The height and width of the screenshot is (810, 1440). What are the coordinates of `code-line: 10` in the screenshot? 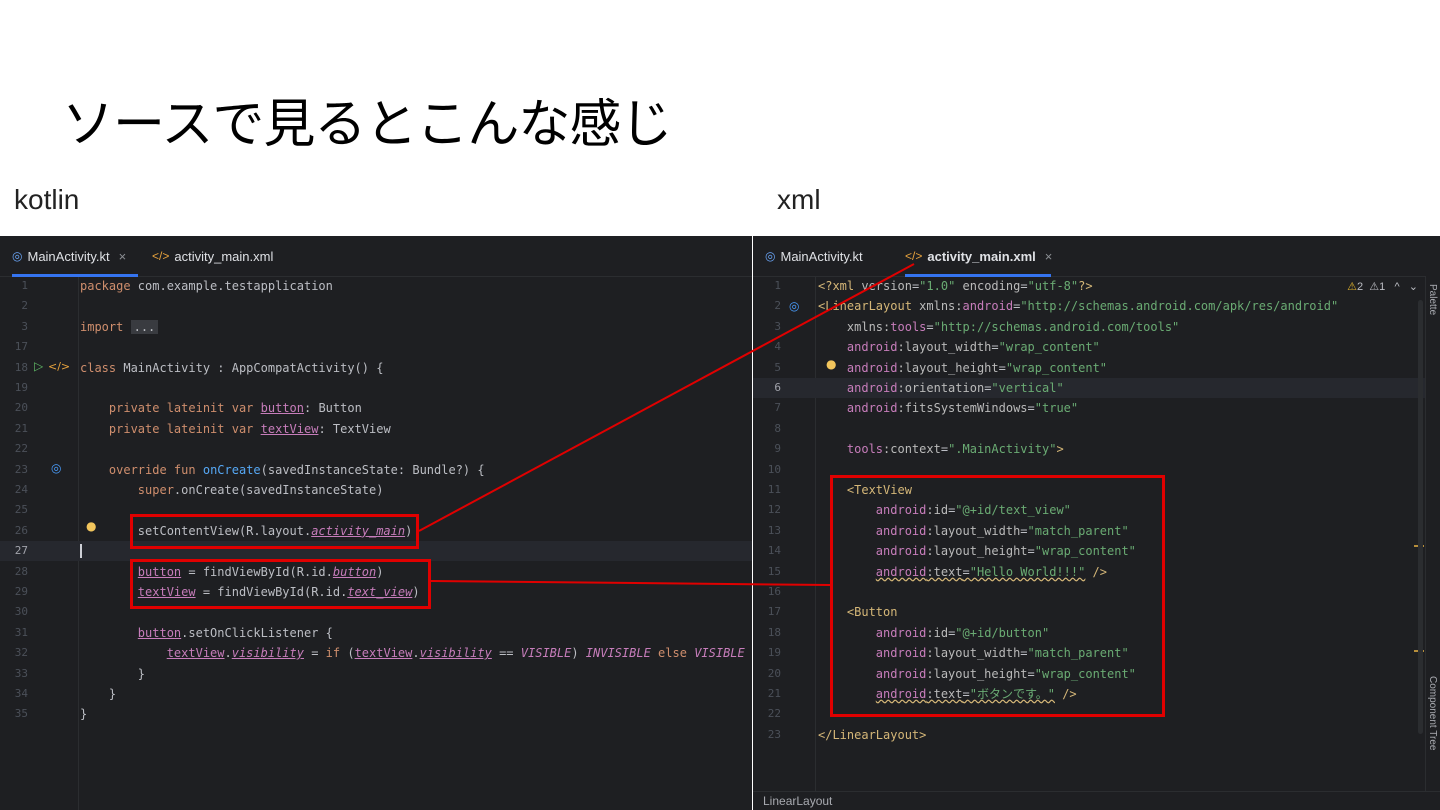 It's located at (1089, 470).